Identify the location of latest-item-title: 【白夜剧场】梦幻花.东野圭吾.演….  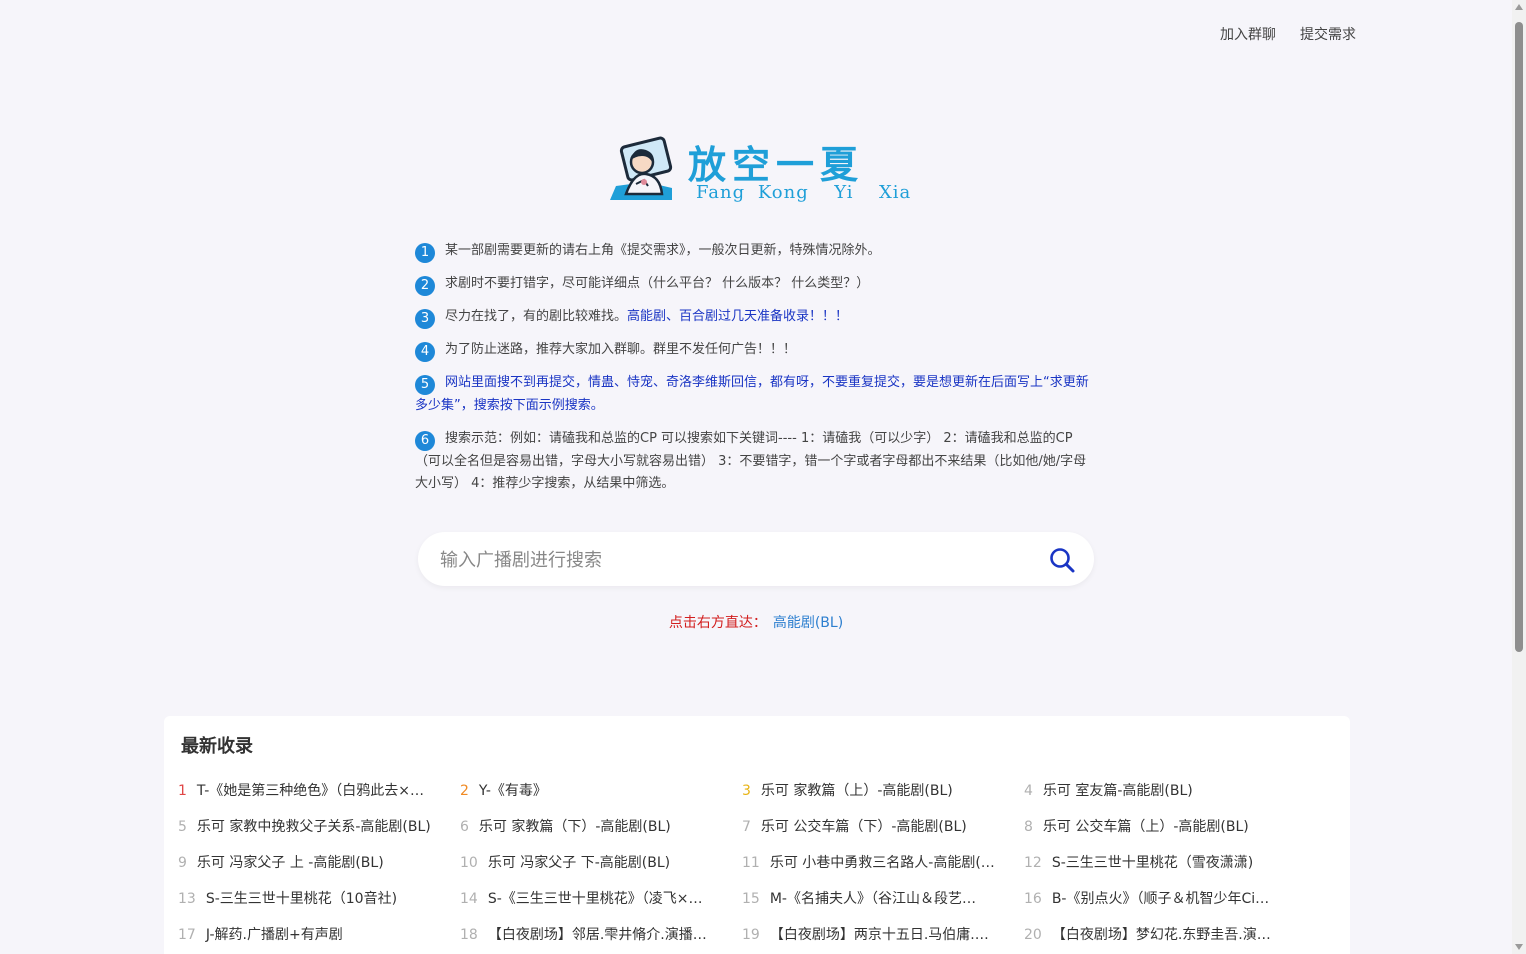
(1161, 935).